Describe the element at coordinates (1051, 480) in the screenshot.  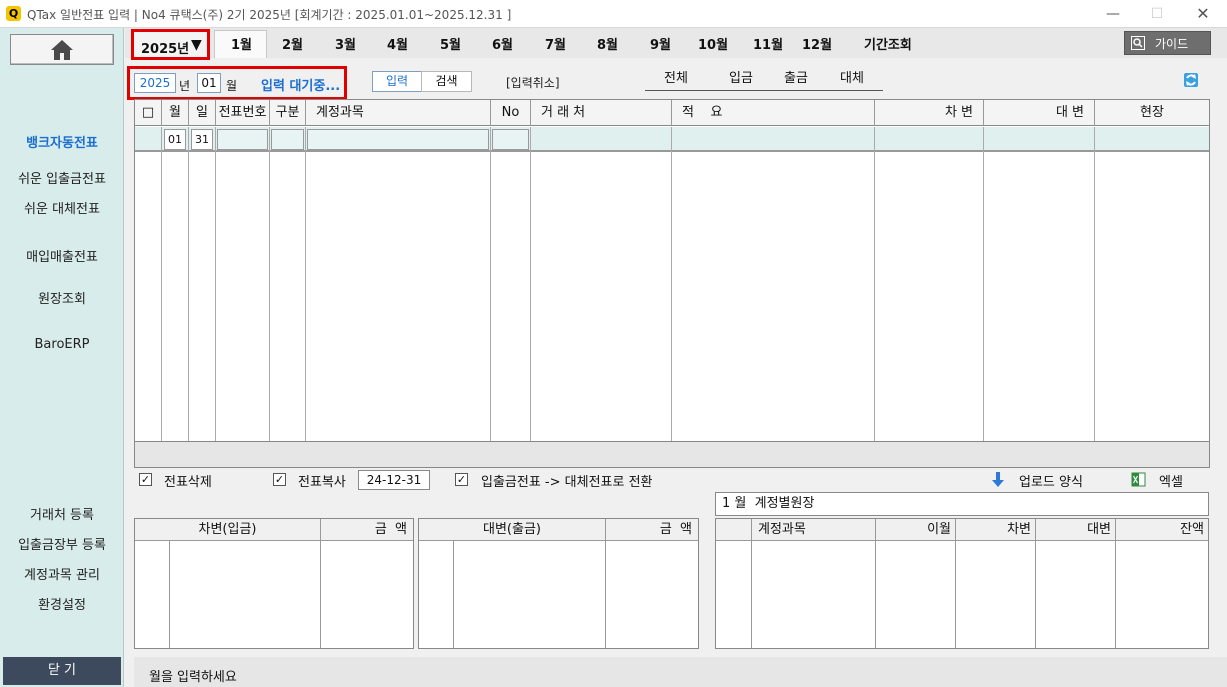
I see `upload-form-button: 업로드 양식` at that location.